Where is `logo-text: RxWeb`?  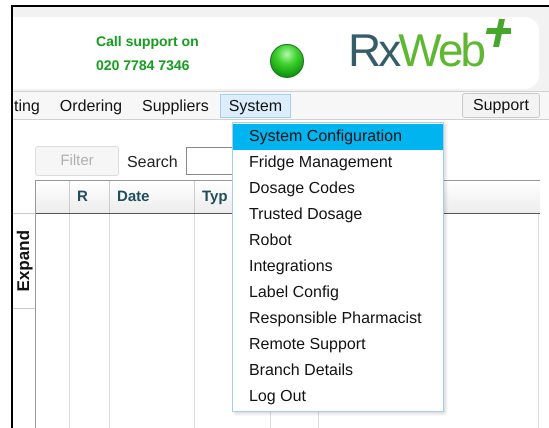 logo-text: RxWeb is located at coordinates (415, 50).